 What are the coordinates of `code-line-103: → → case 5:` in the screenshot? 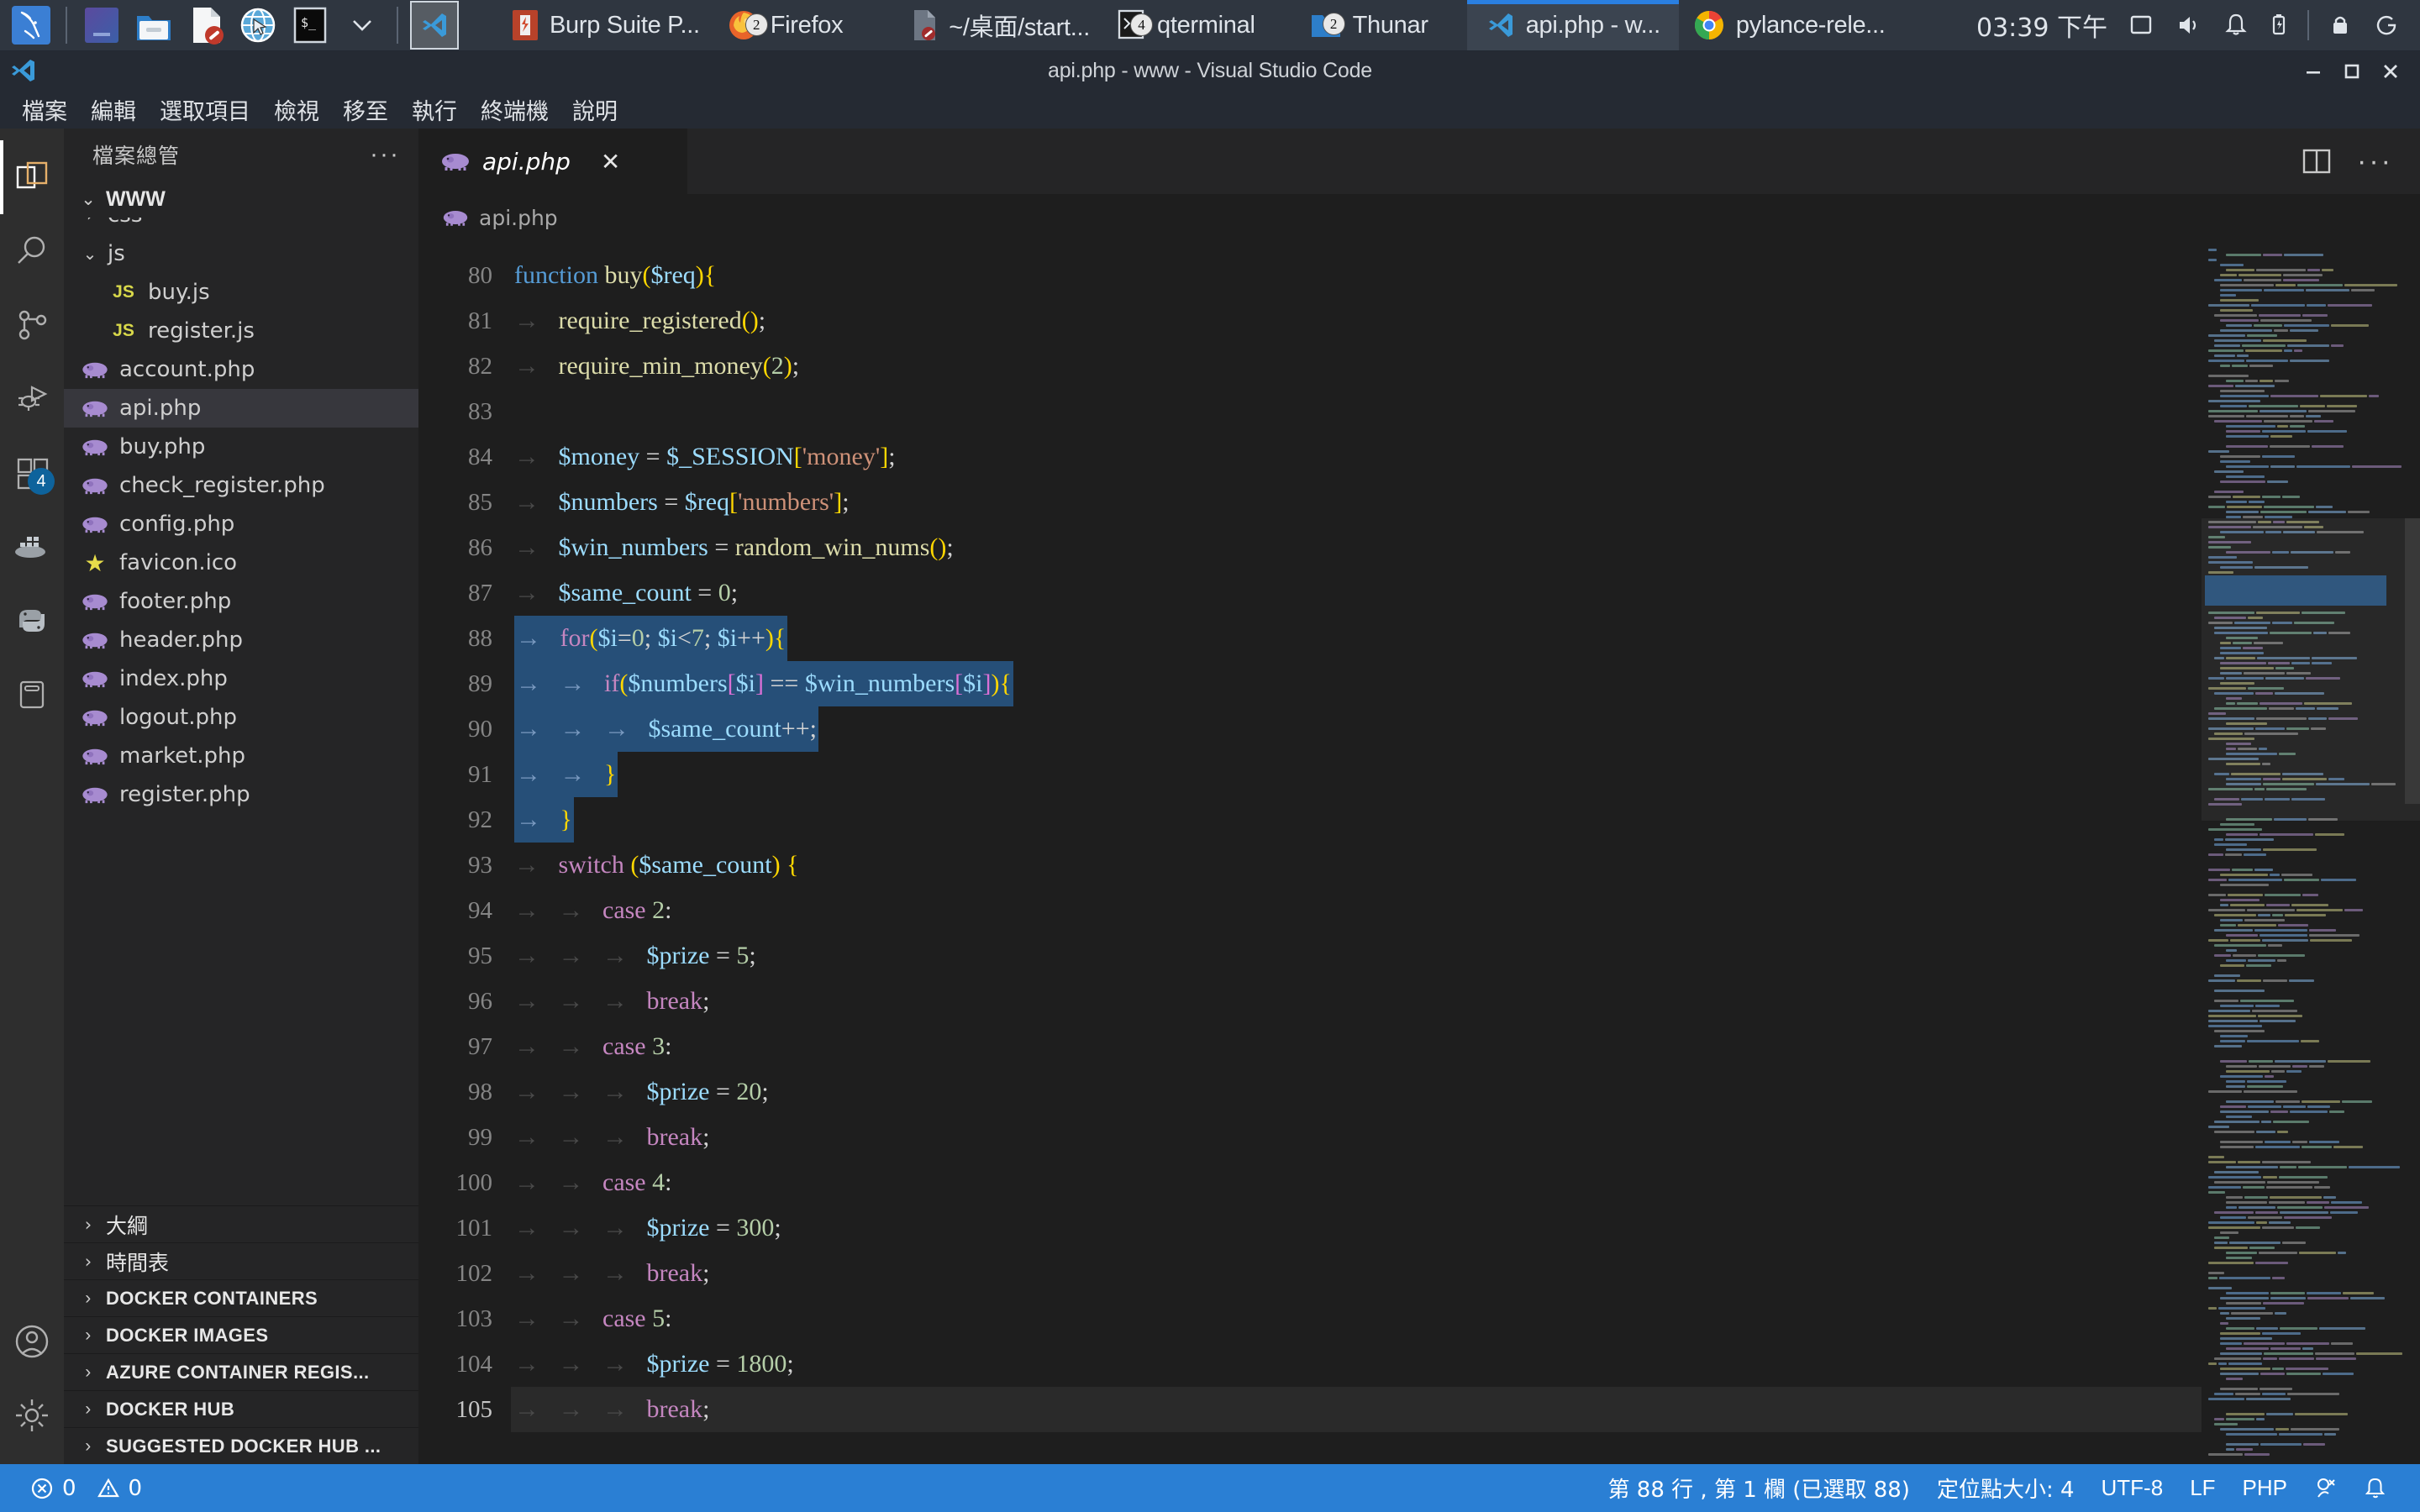 It's located at (1356, 1318).